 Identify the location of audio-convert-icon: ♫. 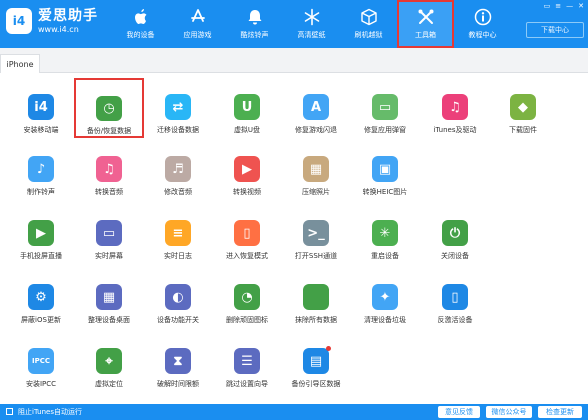
(109, 169).